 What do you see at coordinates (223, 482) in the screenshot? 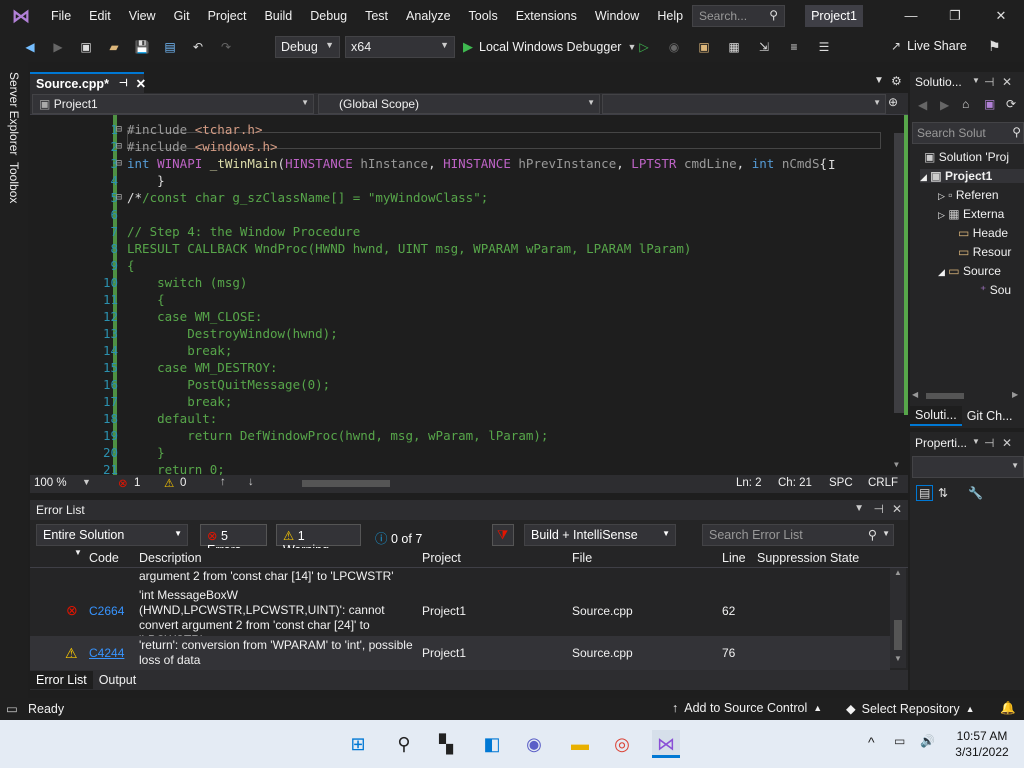
I see `arrow-up-icon: ↑` at bounding box center [223, 482].